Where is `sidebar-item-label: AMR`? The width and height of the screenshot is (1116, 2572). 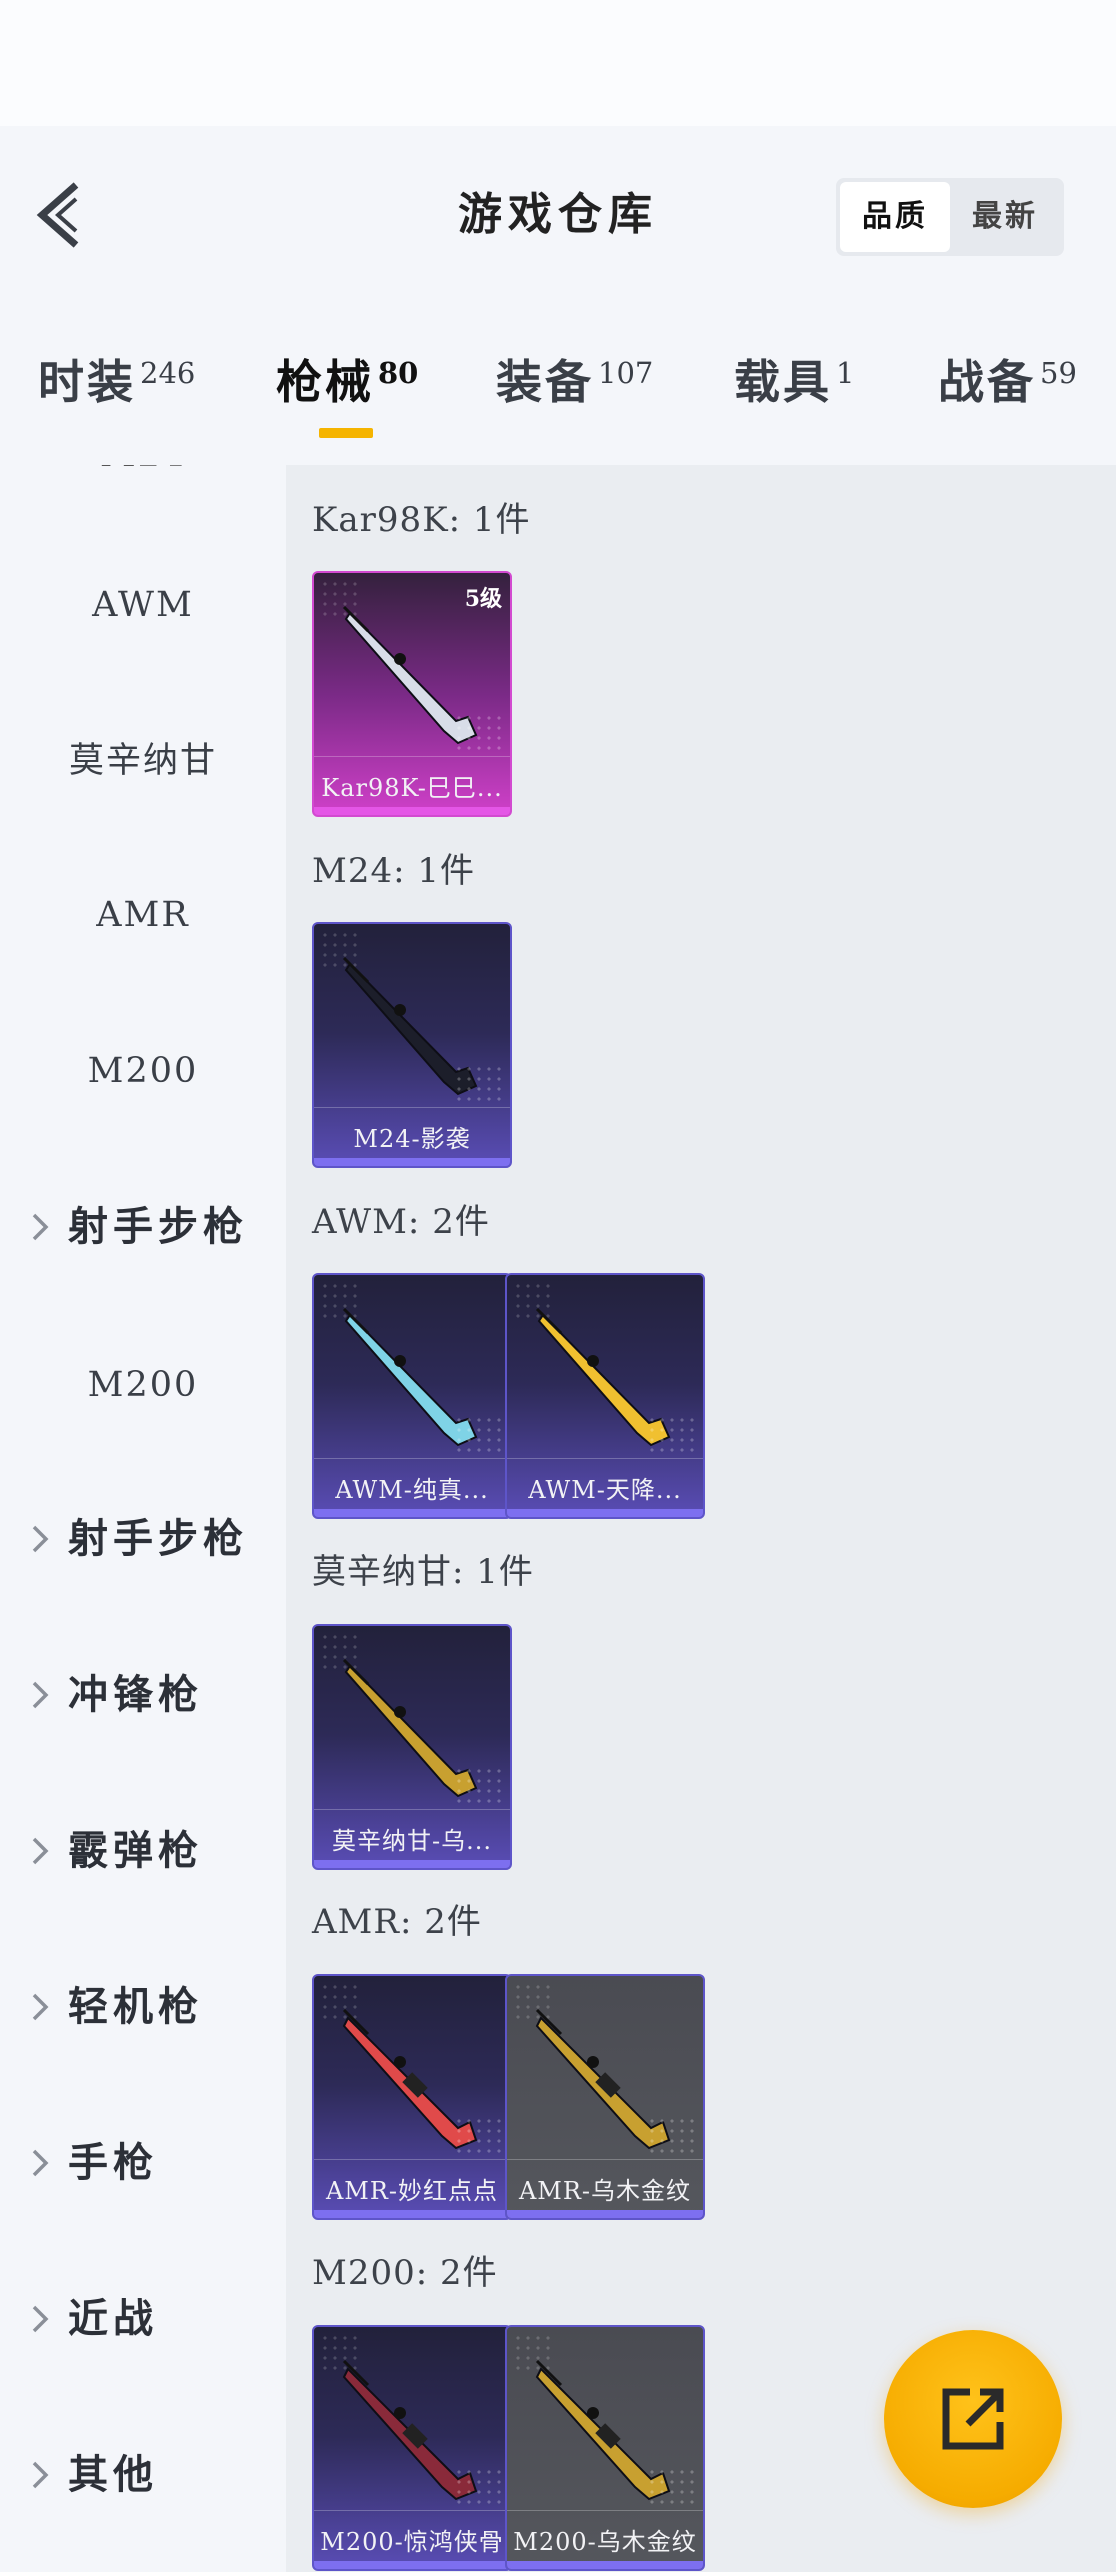 sidebar-item-label: AMR is located at coordinates (143, 915).